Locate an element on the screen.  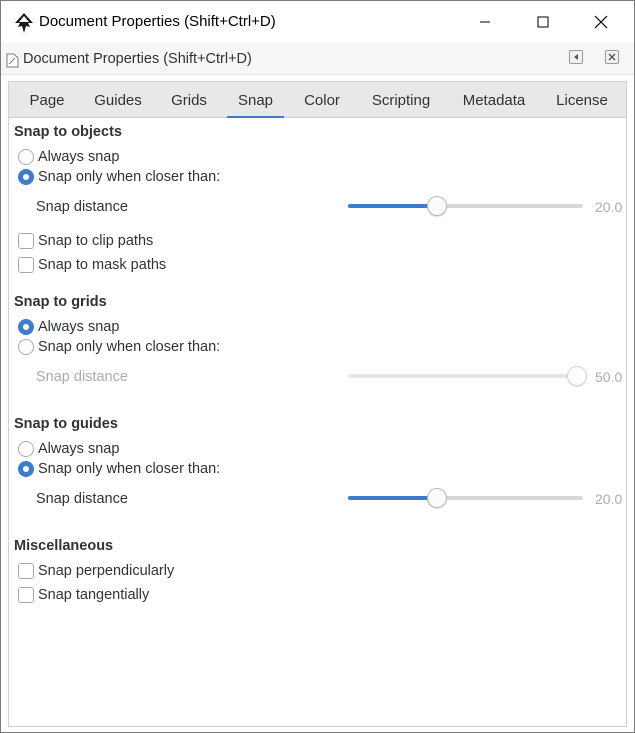
grids-always-snap-radio: Always snap is located at coordinates (68, 327).